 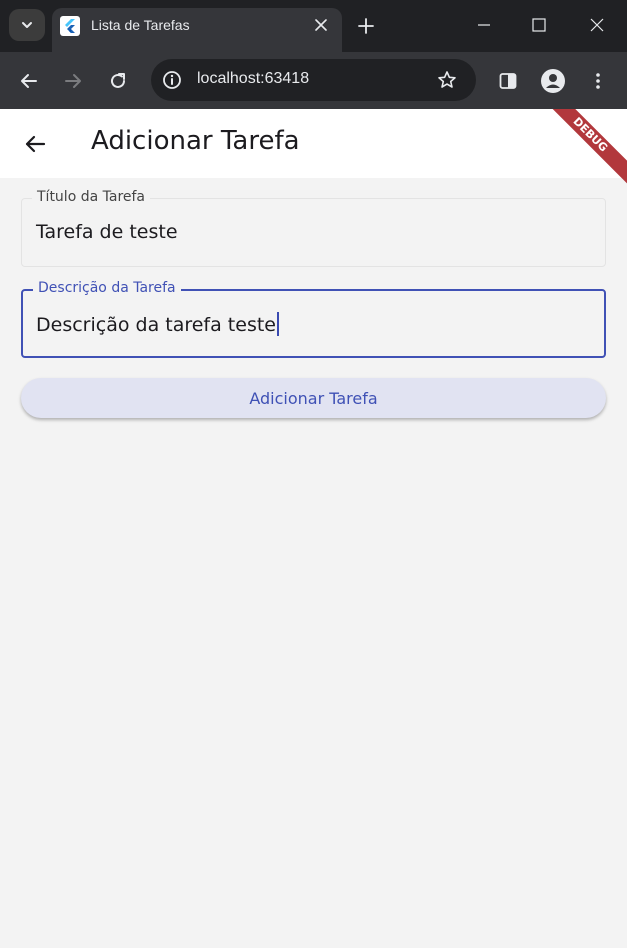 I want to click on task-description-input: Descrição da tarefa teste, so click(x=157, y=324).